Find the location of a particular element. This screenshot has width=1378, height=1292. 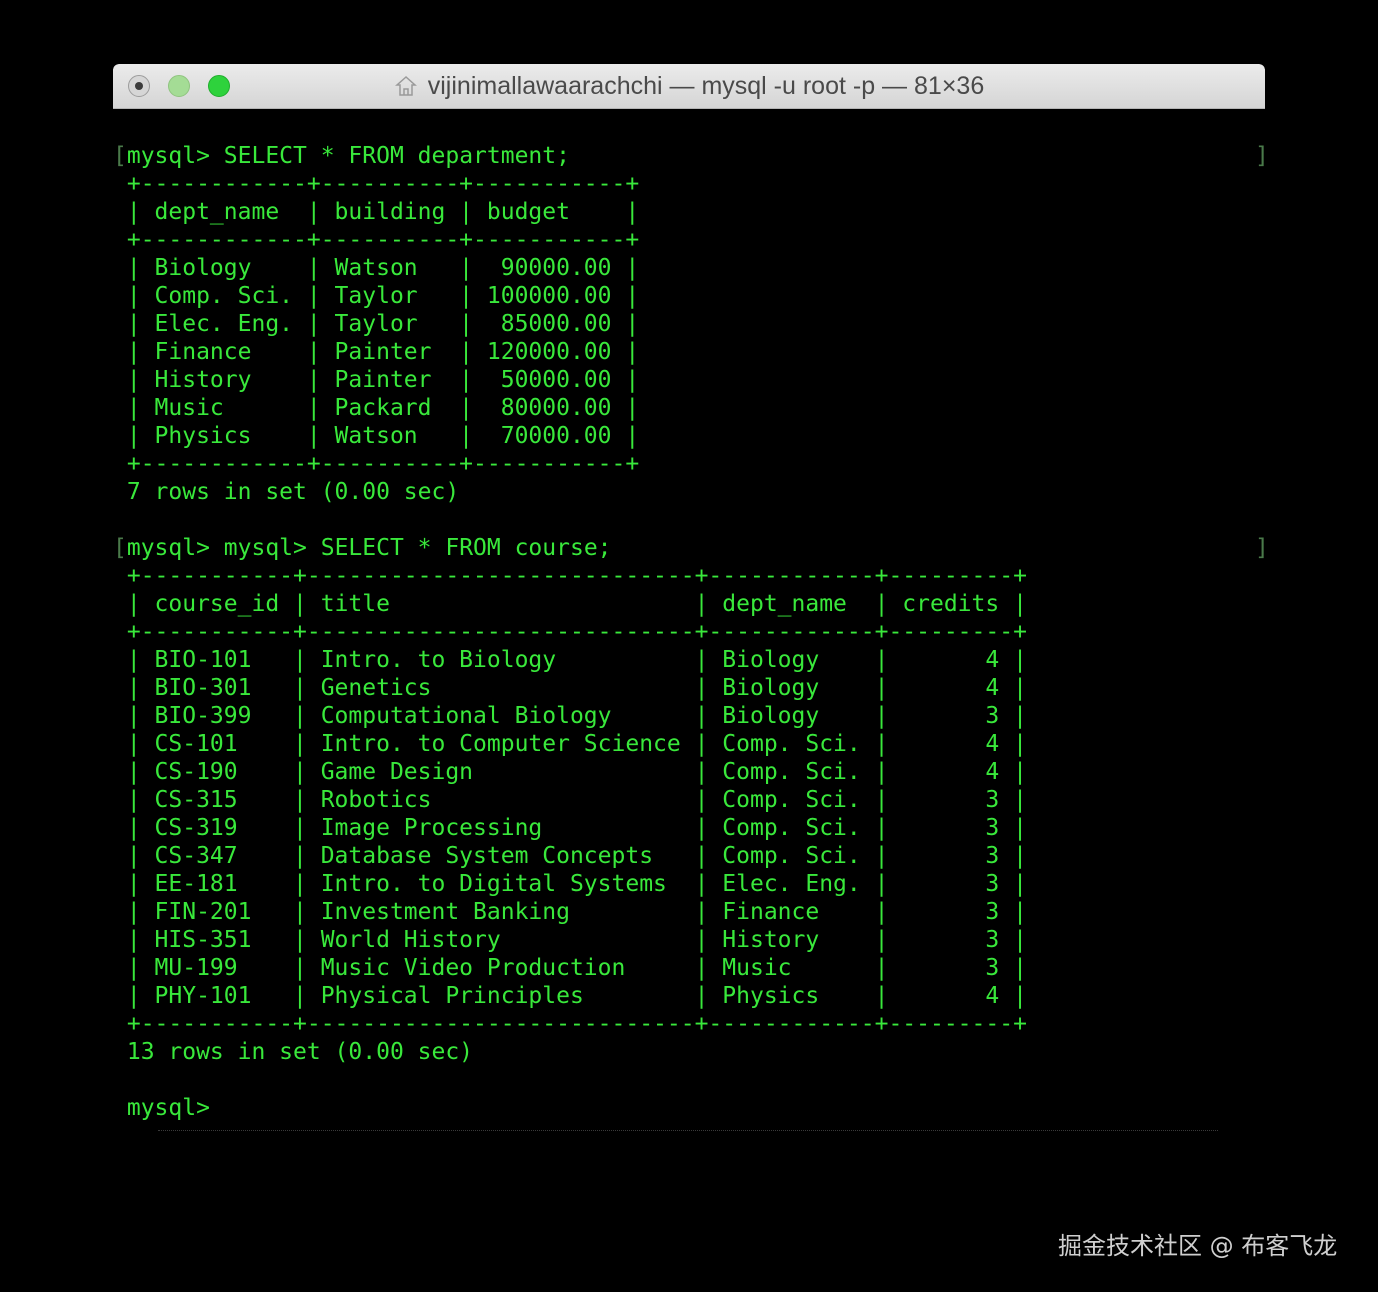

terminal-line: | CS-315 | Robotics | Comp. Sci. | 3 | is located at coordinates (689, 800).